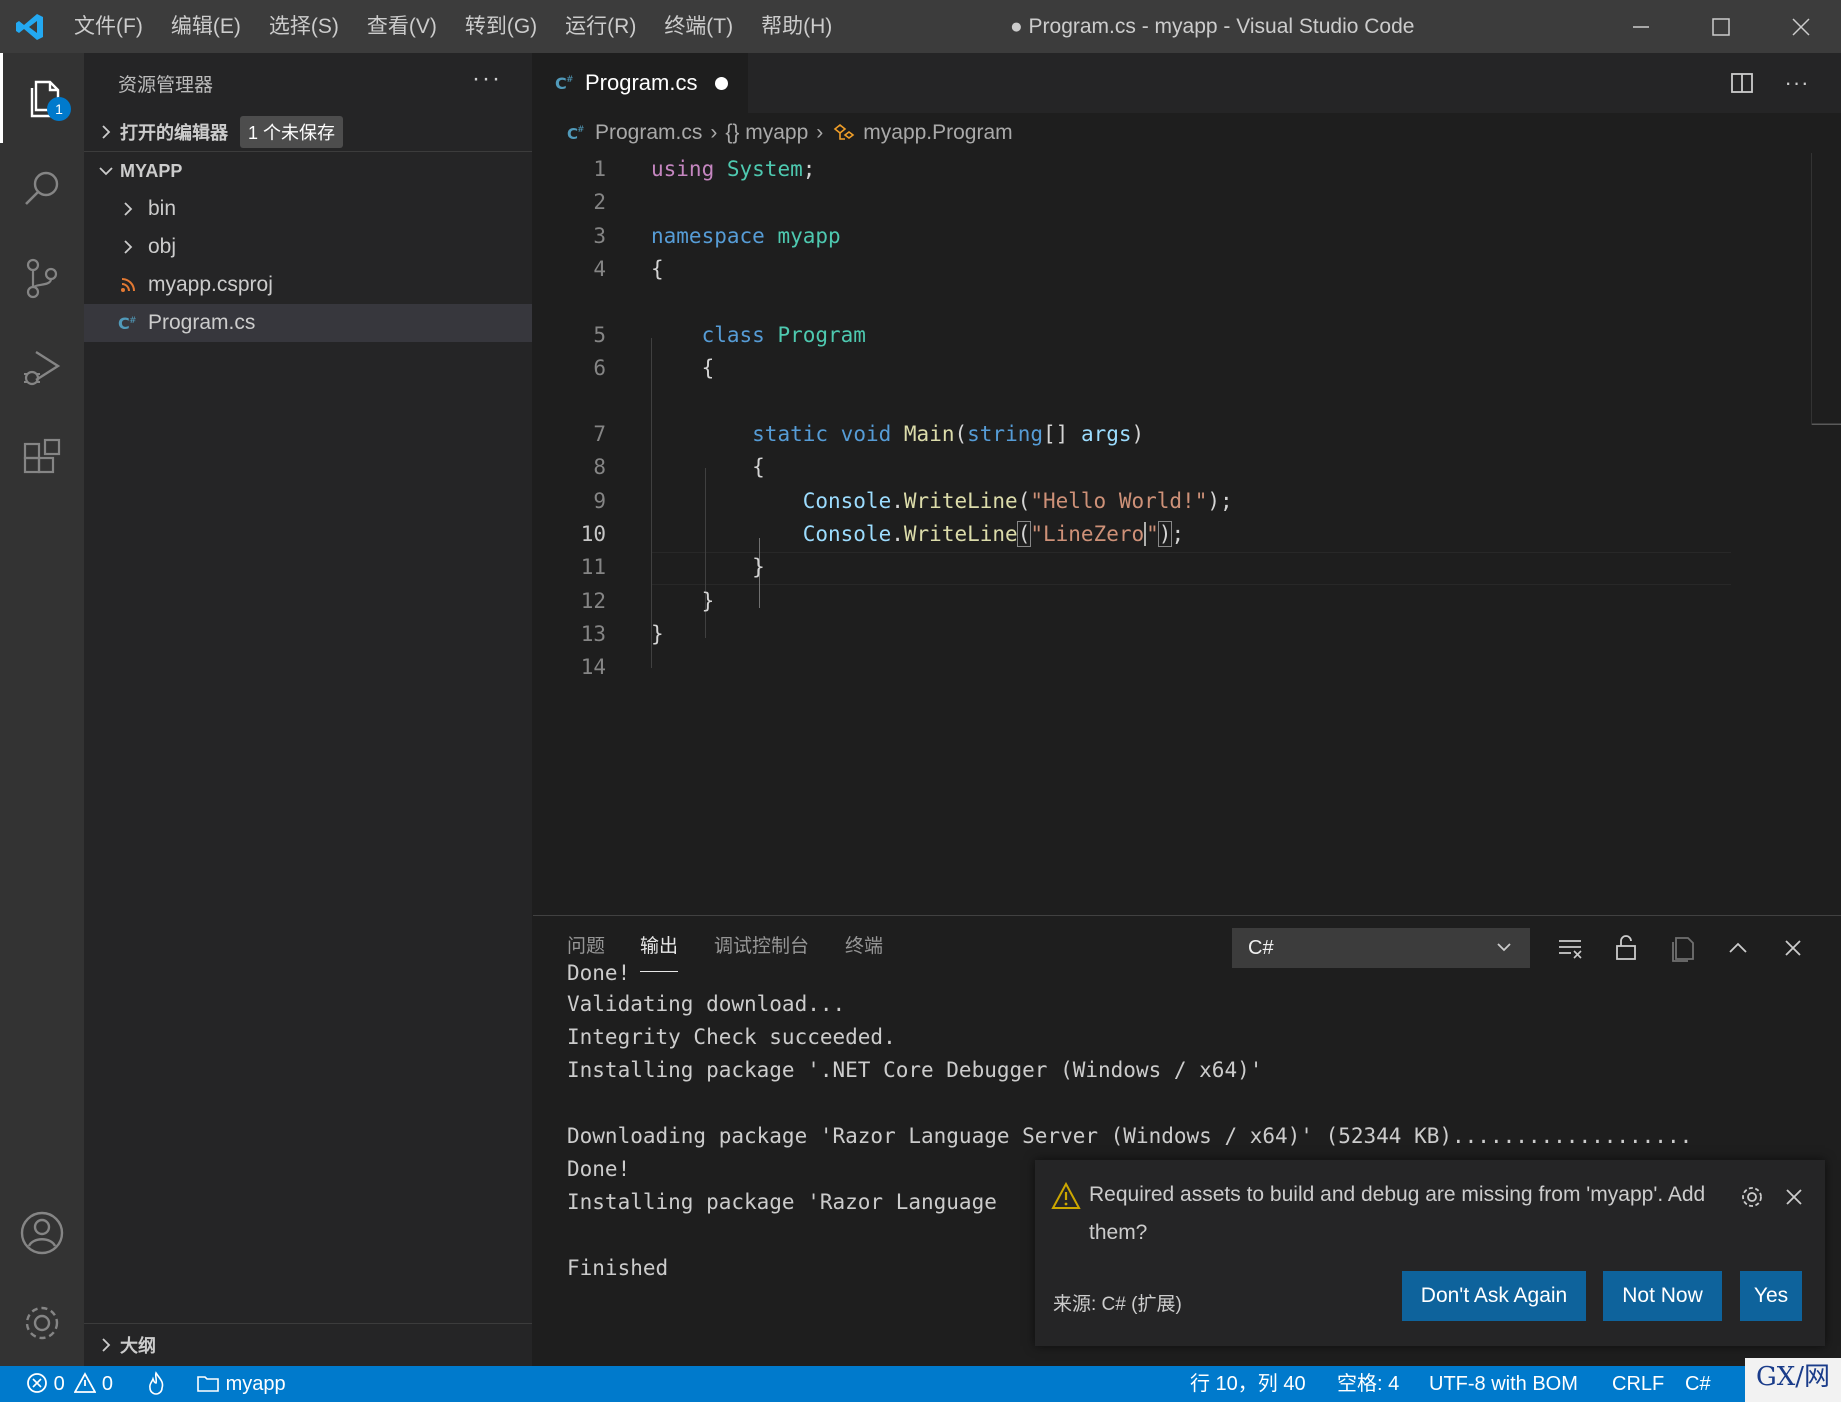 The width and height of the screenshot is (1841, 1402). What do you see at coordinates (1261, 948) in the screenshot?
I see `channel-value: C#` at bounding box center [1261, 948].